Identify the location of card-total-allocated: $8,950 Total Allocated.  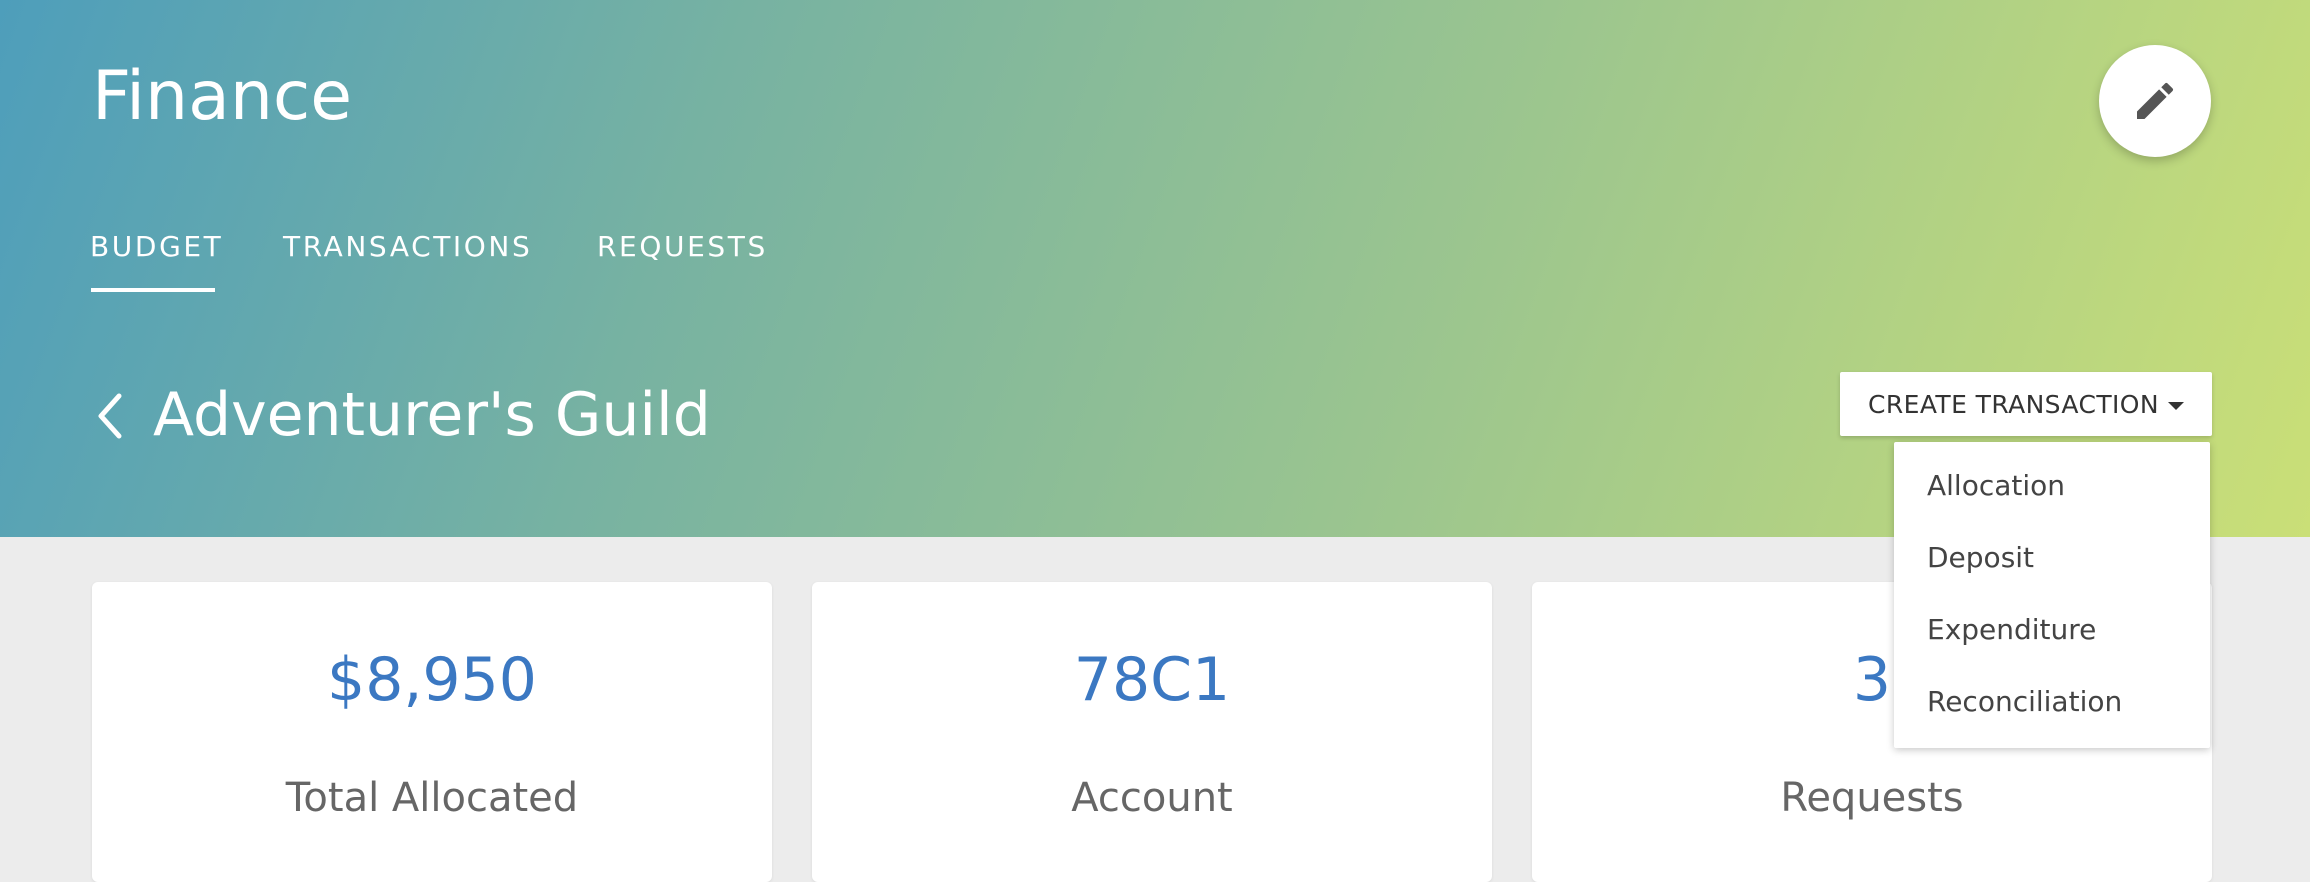
(432, 732).